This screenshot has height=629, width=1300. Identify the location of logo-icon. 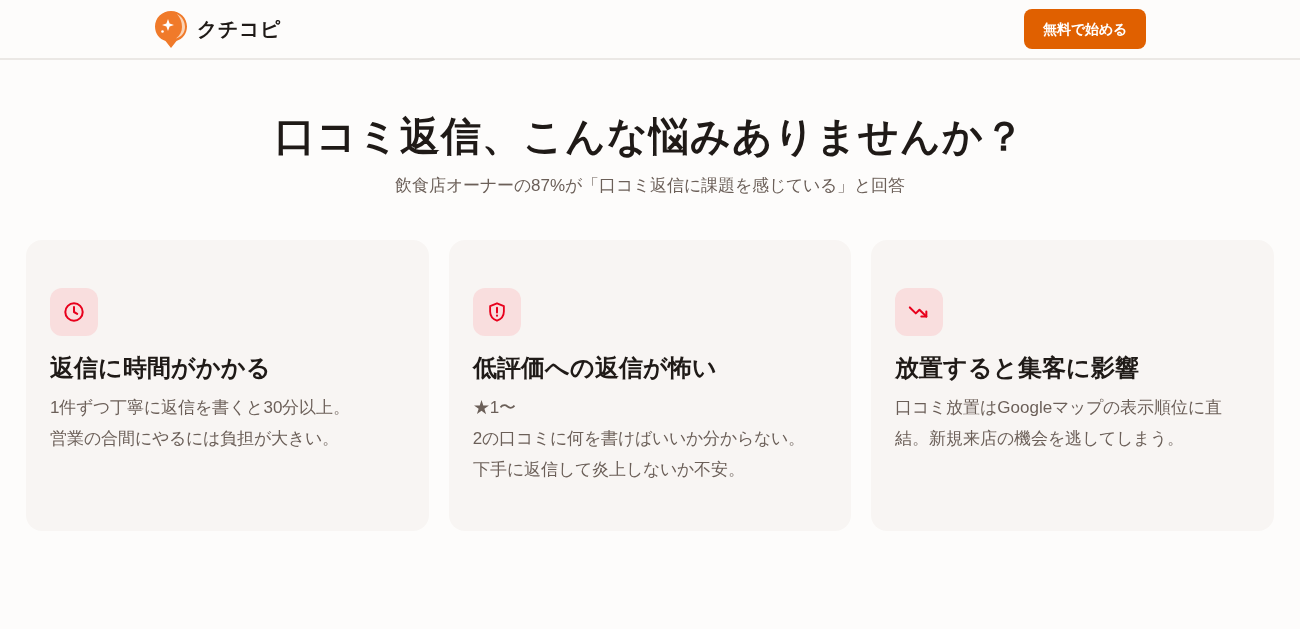
(171, 29).